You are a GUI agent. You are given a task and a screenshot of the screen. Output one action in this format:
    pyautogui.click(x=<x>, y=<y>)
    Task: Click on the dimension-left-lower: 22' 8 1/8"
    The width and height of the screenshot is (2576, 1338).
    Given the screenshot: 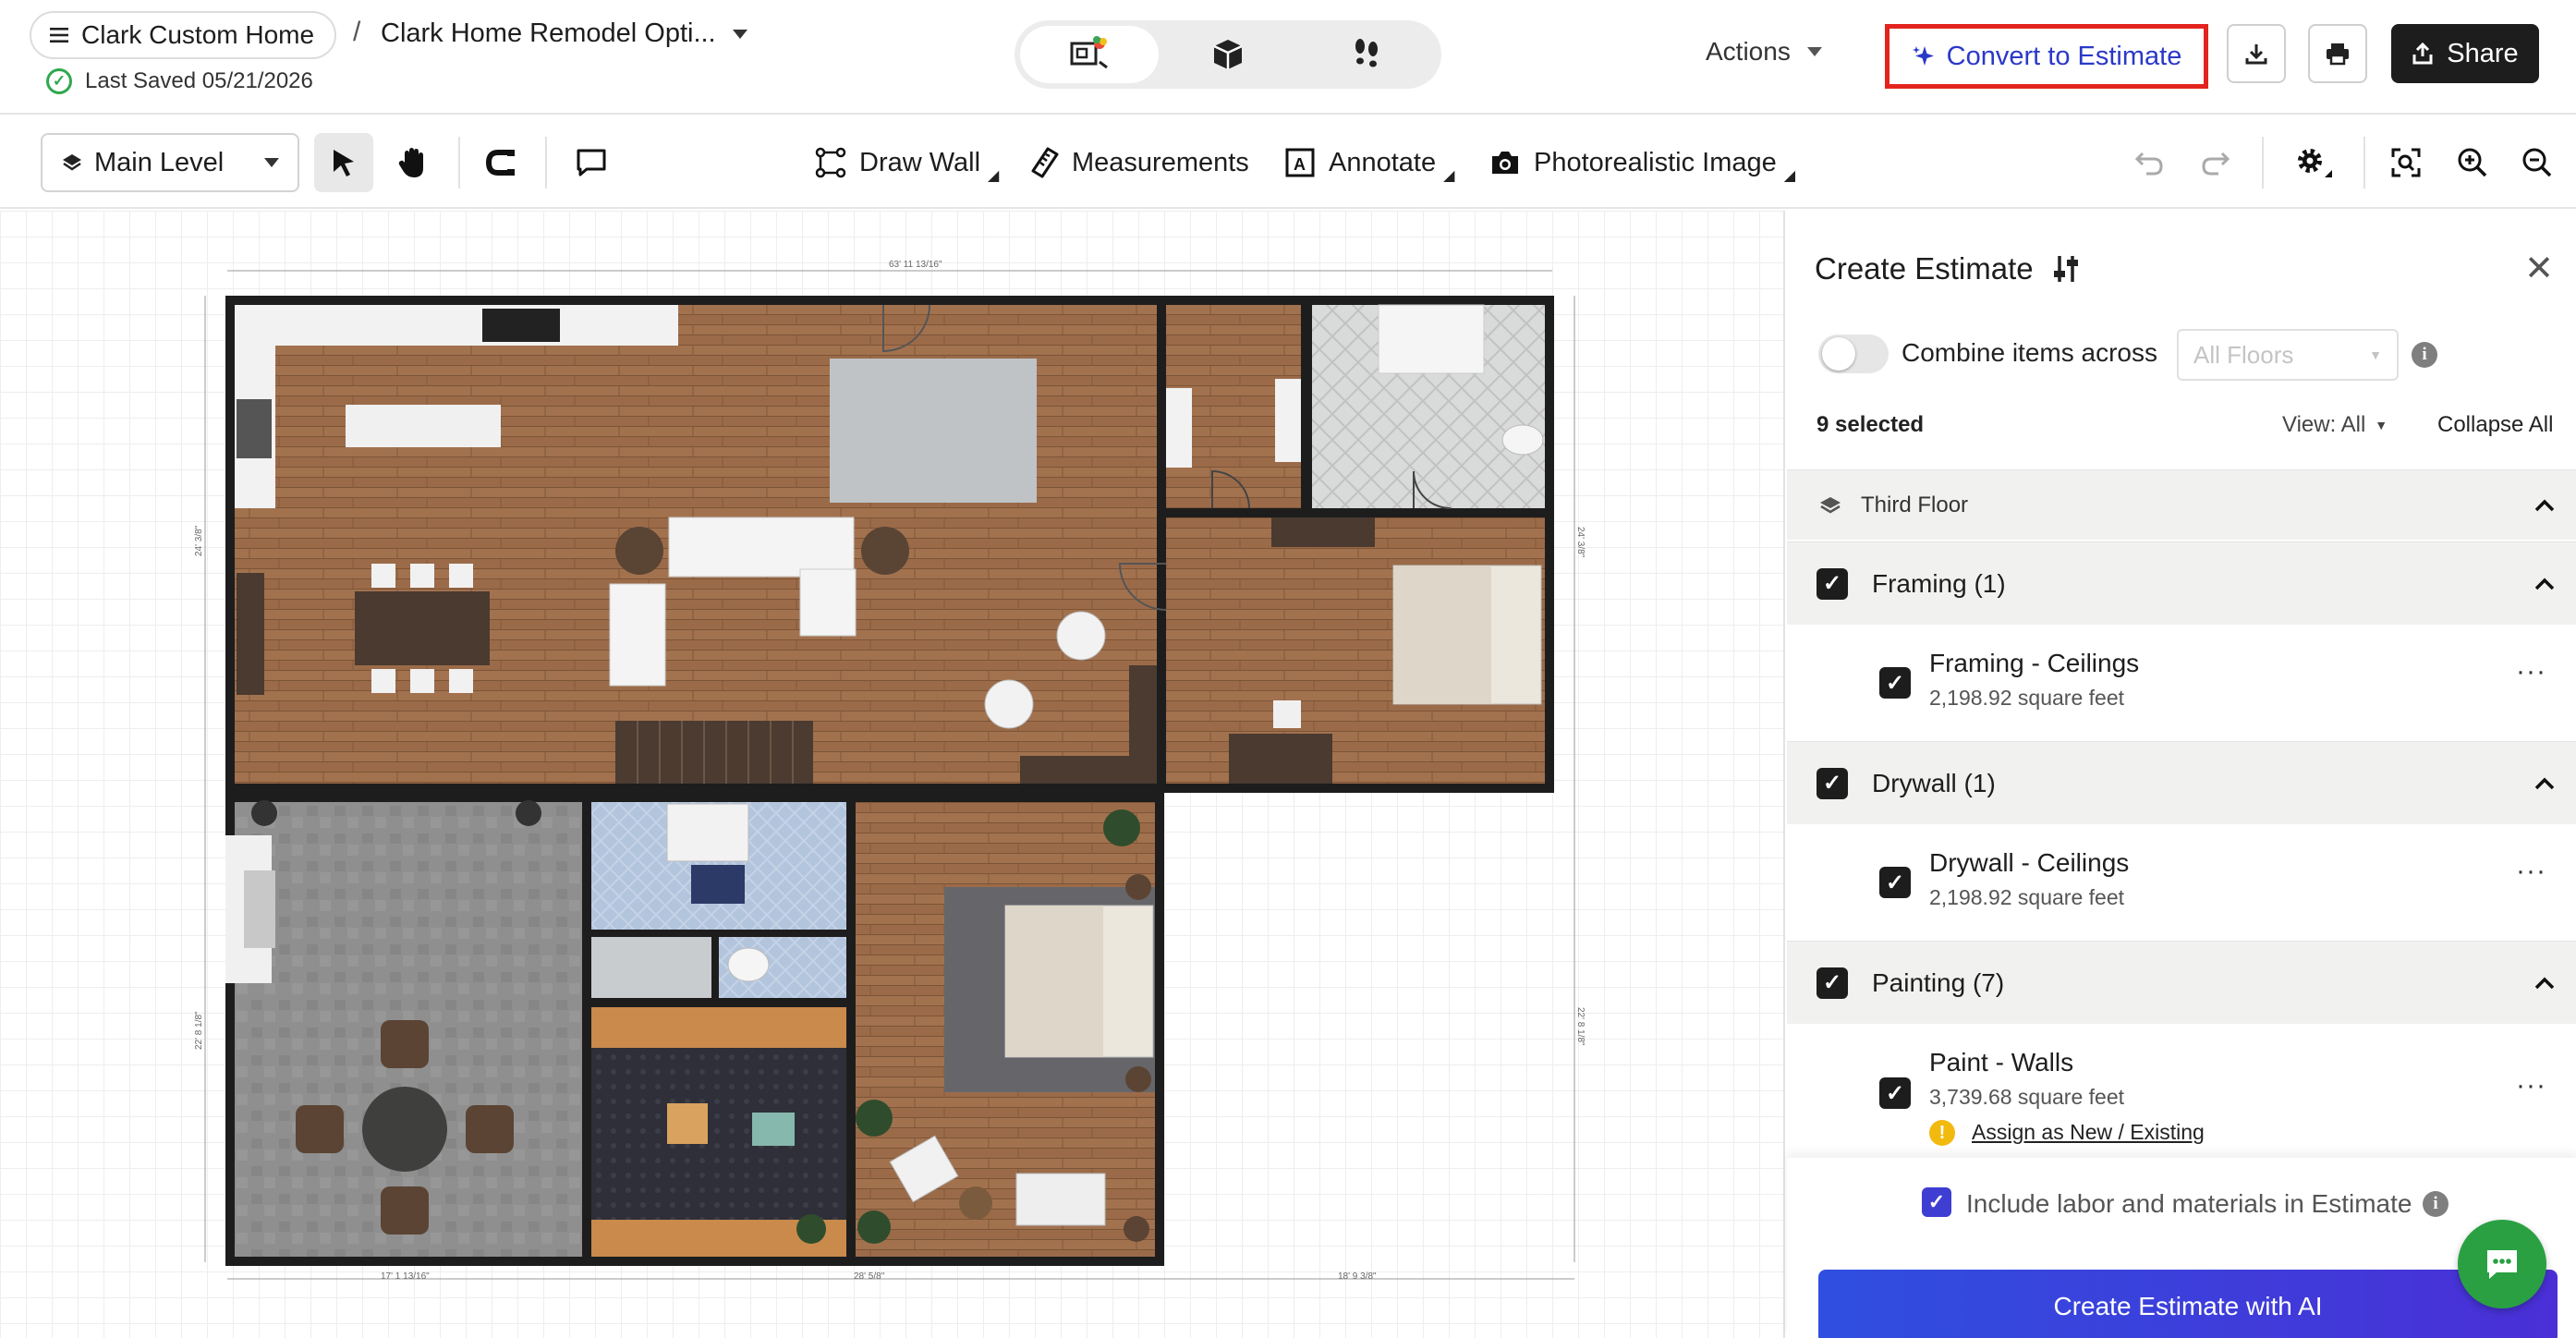 What is the action you would take?
    pyautogui.click(x=199, y=1030)
    